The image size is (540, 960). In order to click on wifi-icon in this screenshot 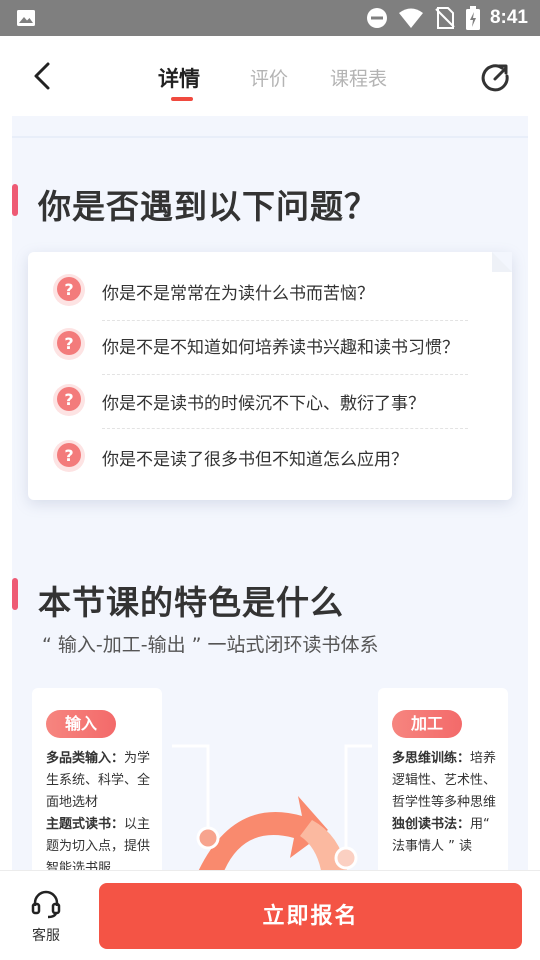, I will do `click(410, 18)`.